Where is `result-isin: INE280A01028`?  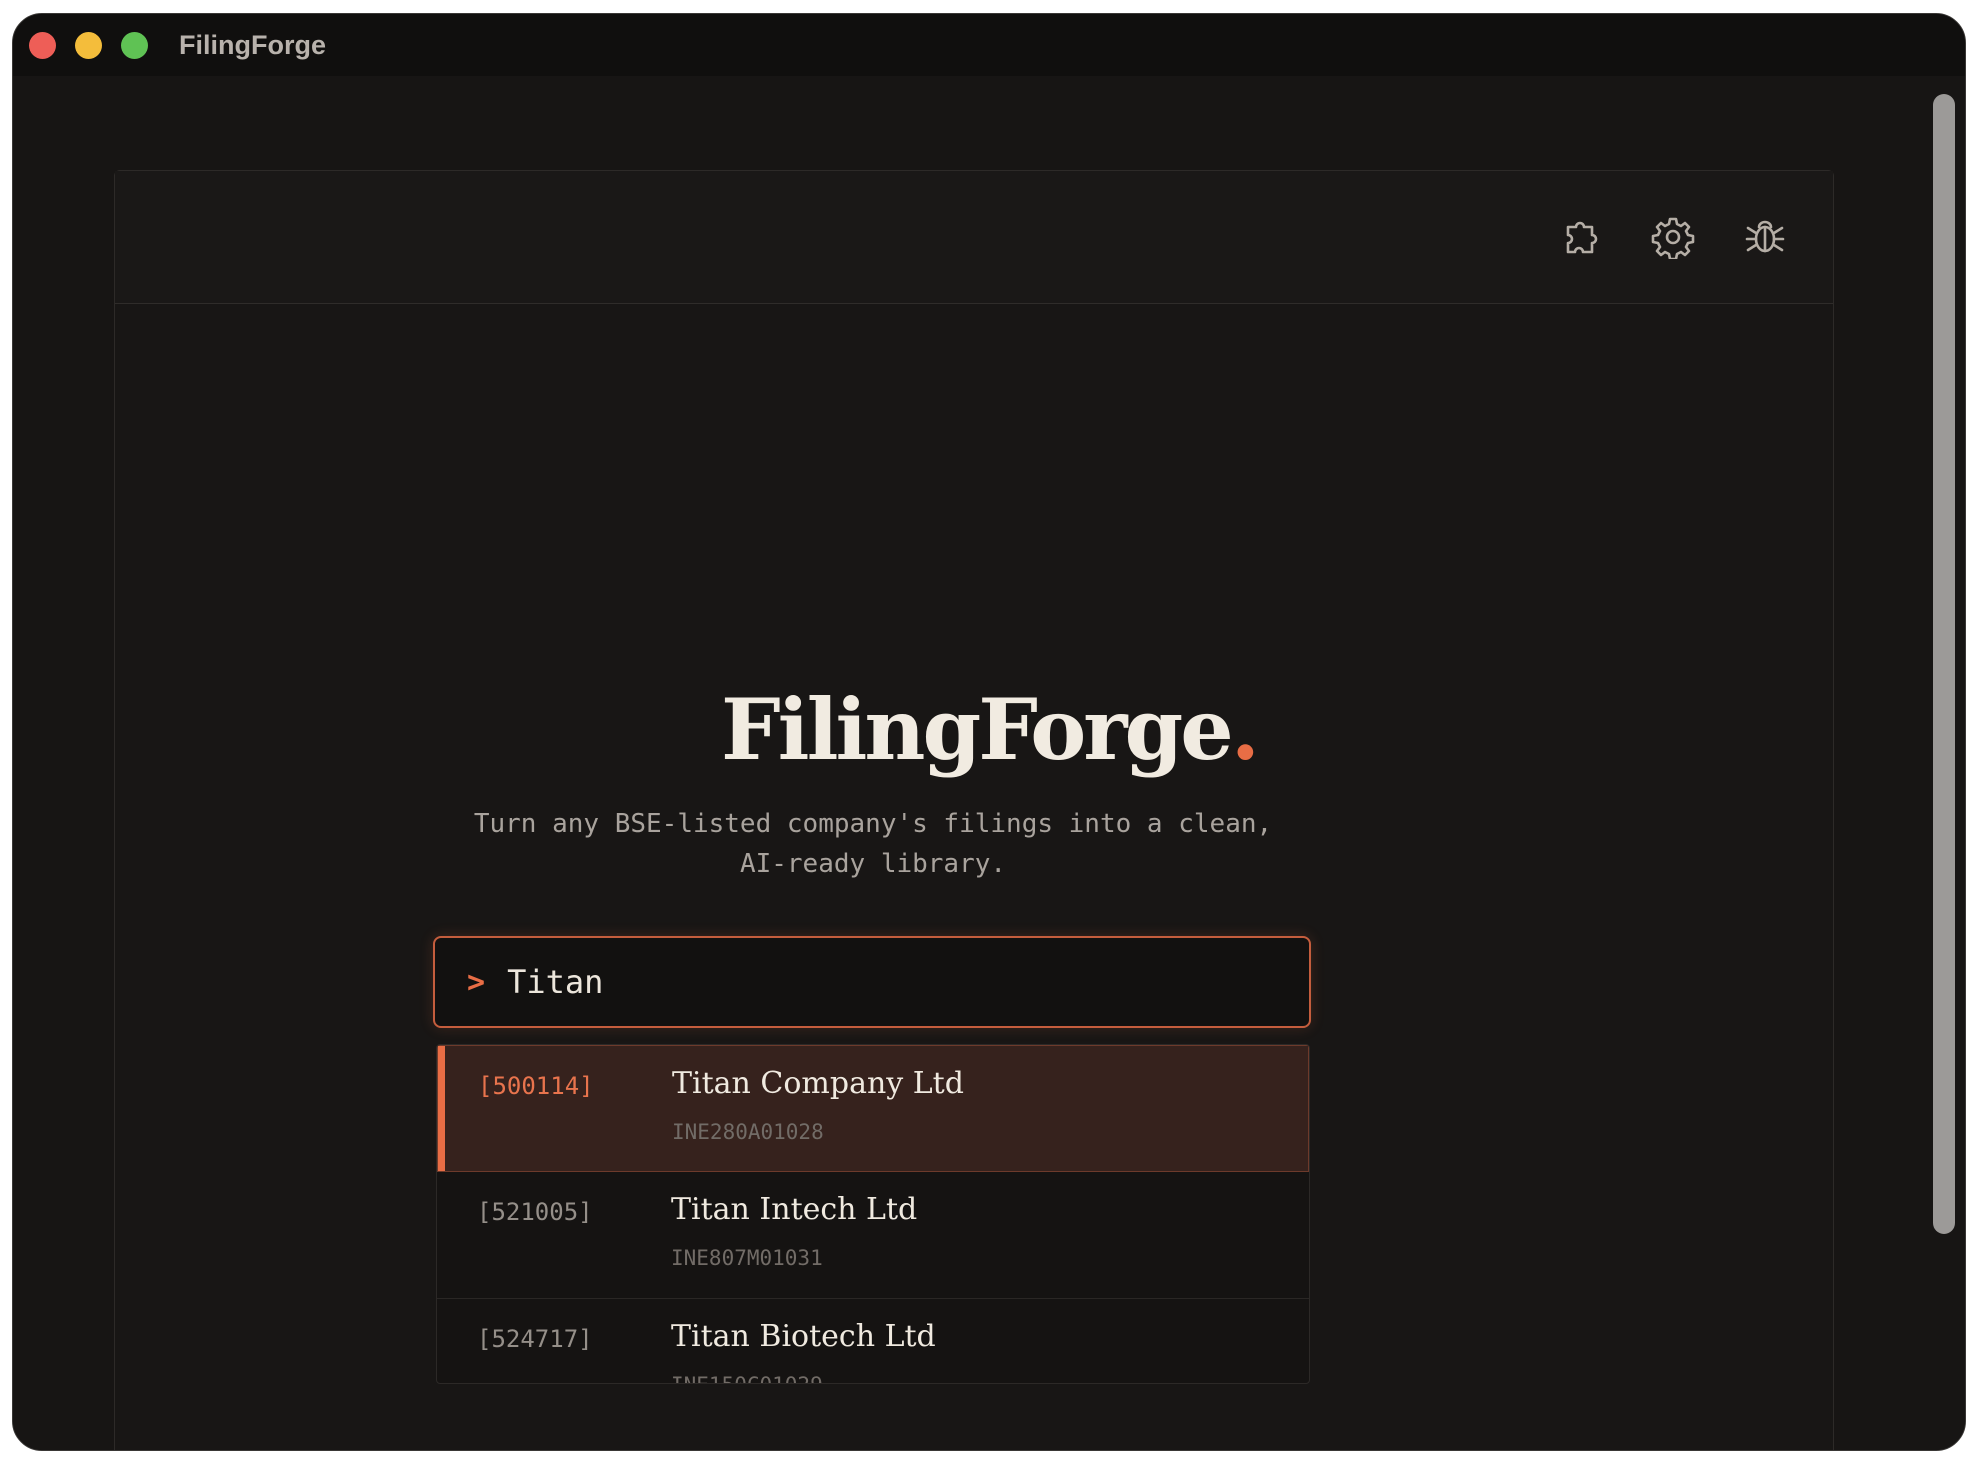 result-isin: INE280A01028 is located at coordinates (748, 1132).